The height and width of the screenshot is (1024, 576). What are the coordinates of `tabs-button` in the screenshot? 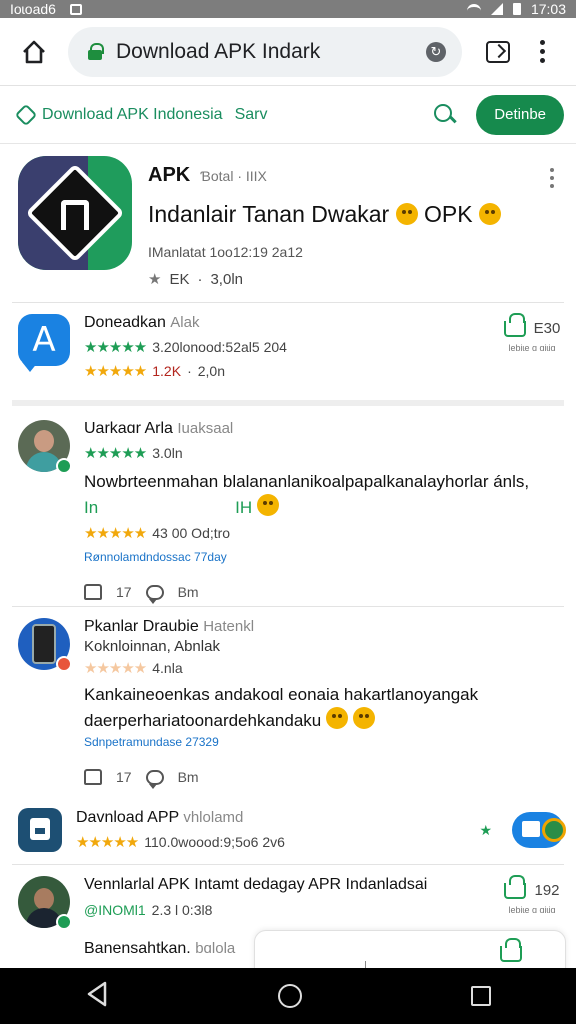 It's located at (498, 52).